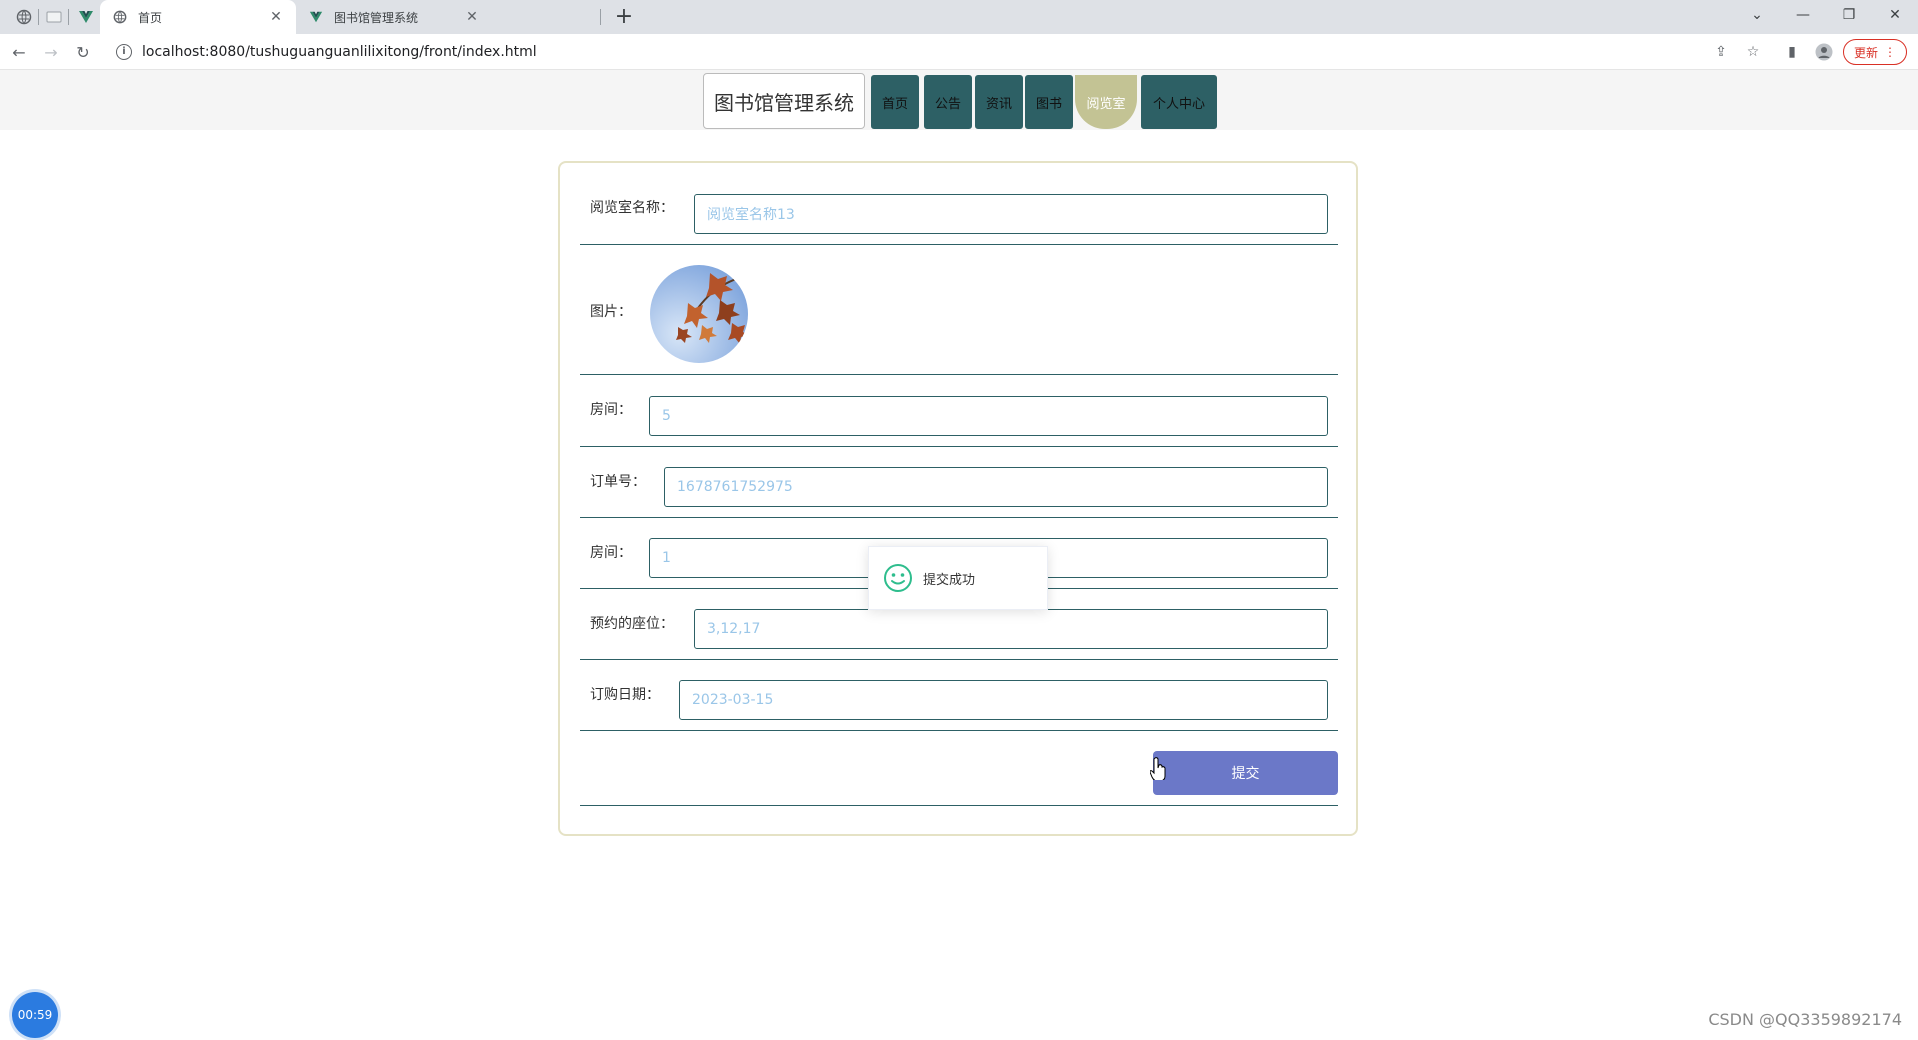 This screenshot has height=1040, width=1918. I want to click on forward-icon: →, so click(51, 52).